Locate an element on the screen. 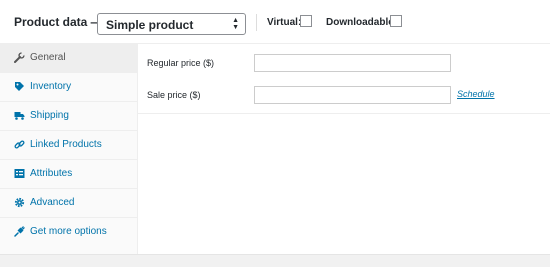 The width and height of the screenshot is (550, 267). tag-icon is located at coordinates (19, 86).